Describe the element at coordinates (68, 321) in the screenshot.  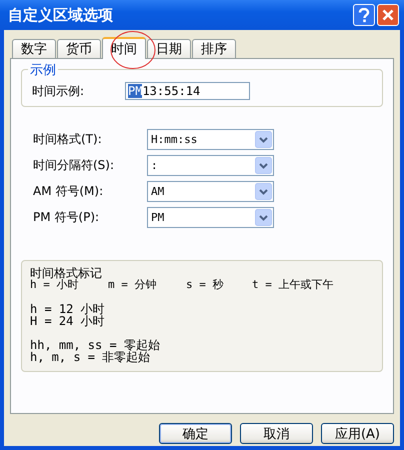
I see `notes-line: H = 24 小时` at that location.